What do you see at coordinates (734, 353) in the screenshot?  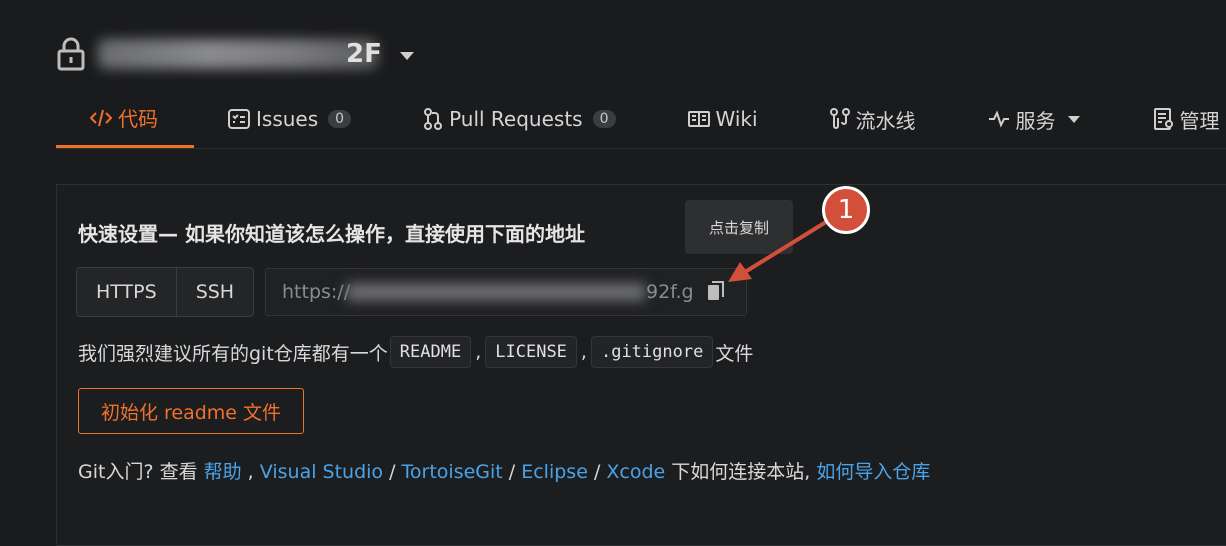 I see `readme-suffix: 文件` at bounding box center [734, 353].